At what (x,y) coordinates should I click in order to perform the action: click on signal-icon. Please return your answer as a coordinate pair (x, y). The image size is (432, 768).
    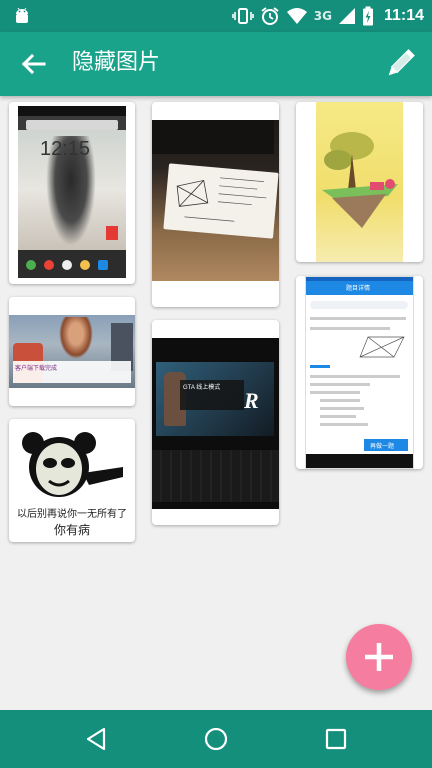
    Looking at the image, I should click on (346, 16).